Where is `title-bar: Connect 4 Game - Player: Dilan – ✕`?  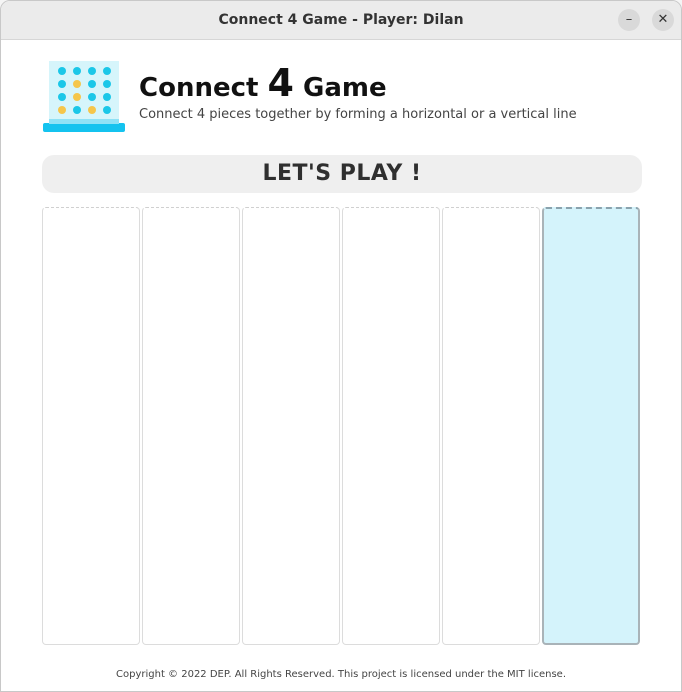 title-bar: Connect 4 Game - Player: Dilan – ✕ is located at coordinates (341, 20).